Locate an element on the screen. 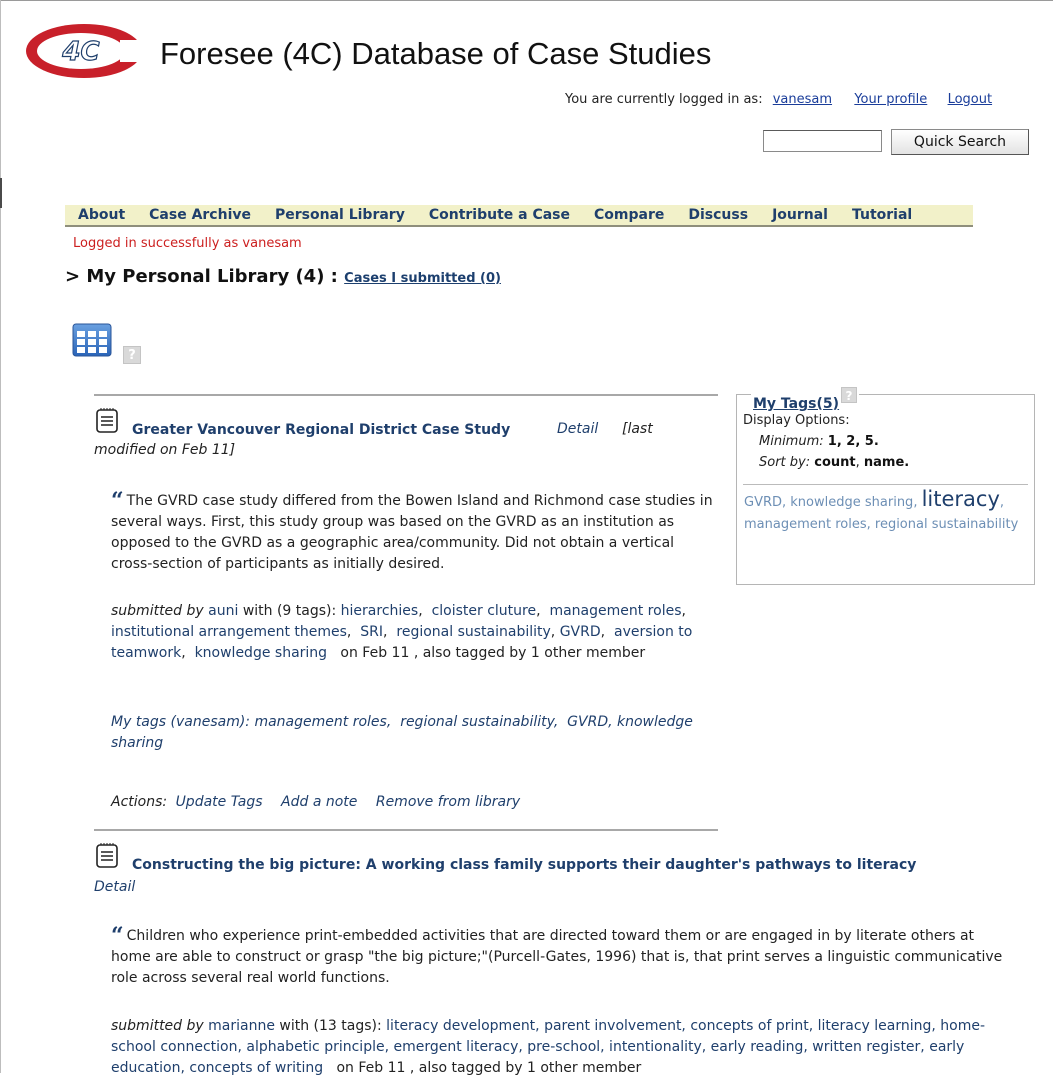 This screenshot has height=1079, width=1053. tag-link: regional sustainability is located at coordinates (473, 632).